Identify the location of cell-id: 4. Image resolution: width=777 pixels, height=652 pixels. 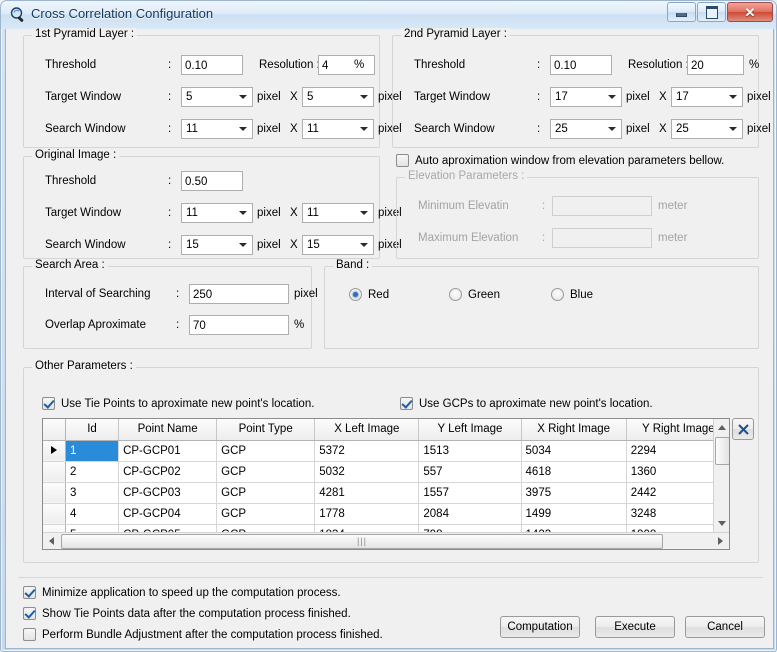
(92, 514).